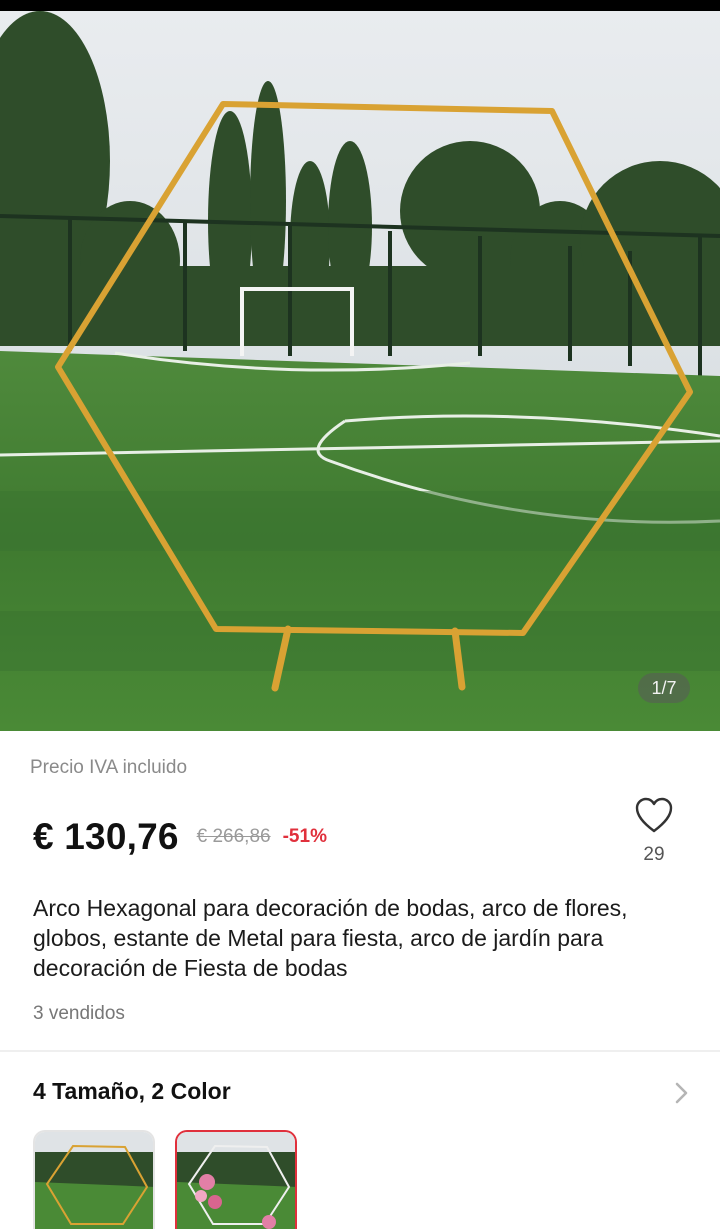  Describe the element at coordinates (109, 767) in the screenshot. I see `tax-note: Precio IVA incluido` at that location.